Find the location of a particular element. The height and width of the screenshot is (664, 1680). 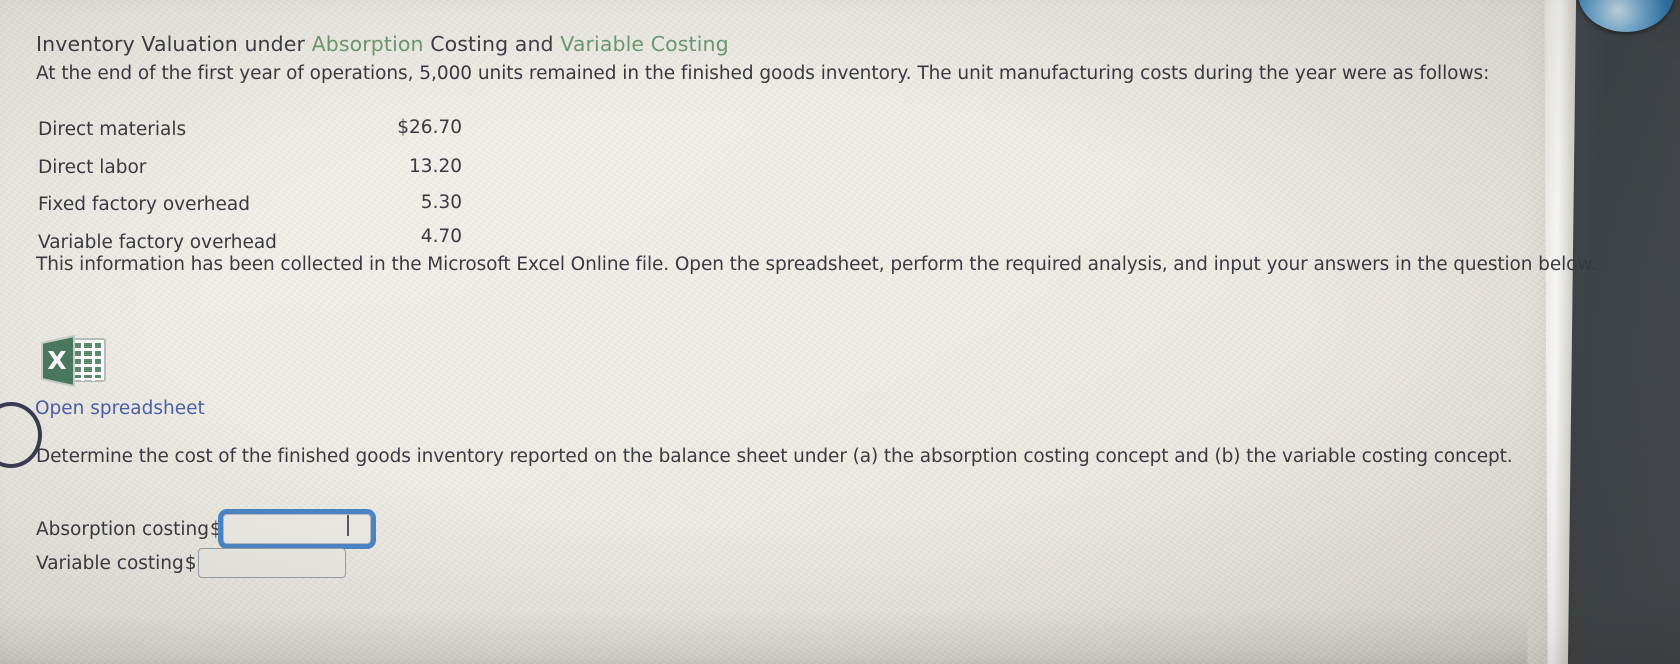

cost-amount: 13.20 is located at coordinates (435, 166).